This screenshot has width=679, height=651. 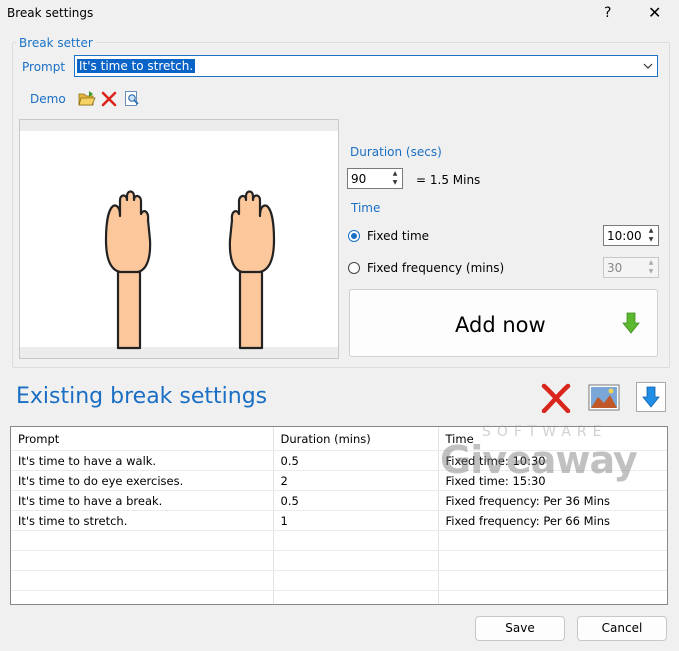 I want to click on save-button: Save, so click(x=520, y=628).